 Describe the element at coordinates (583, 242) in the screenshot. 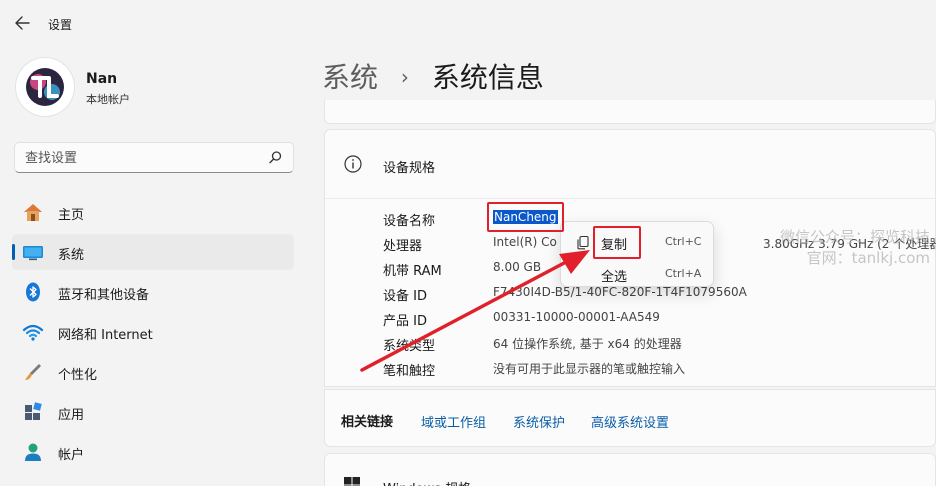

I see `copy-icon` at that location.